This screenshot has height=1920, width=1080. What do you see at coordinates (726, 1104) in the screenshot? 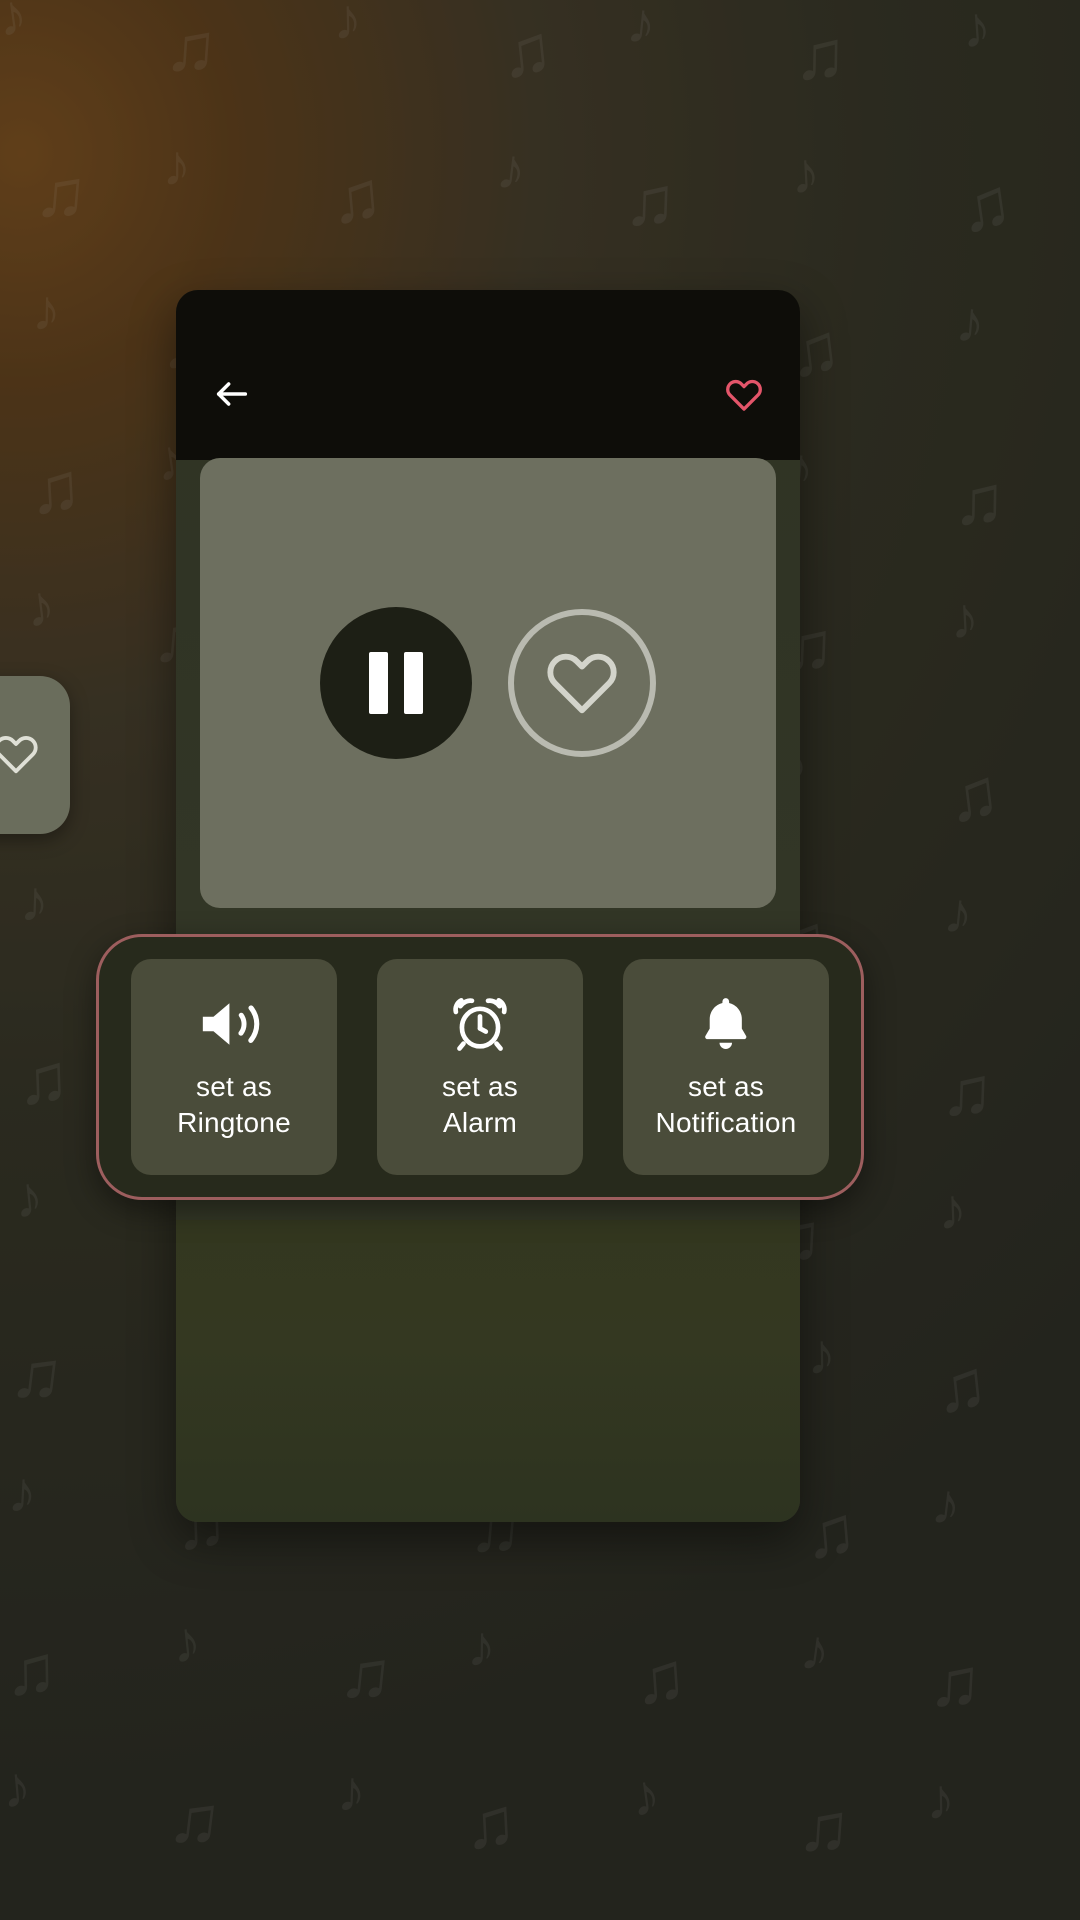
I see `action-label: set as Notification` at bounding box center [726, 1104].